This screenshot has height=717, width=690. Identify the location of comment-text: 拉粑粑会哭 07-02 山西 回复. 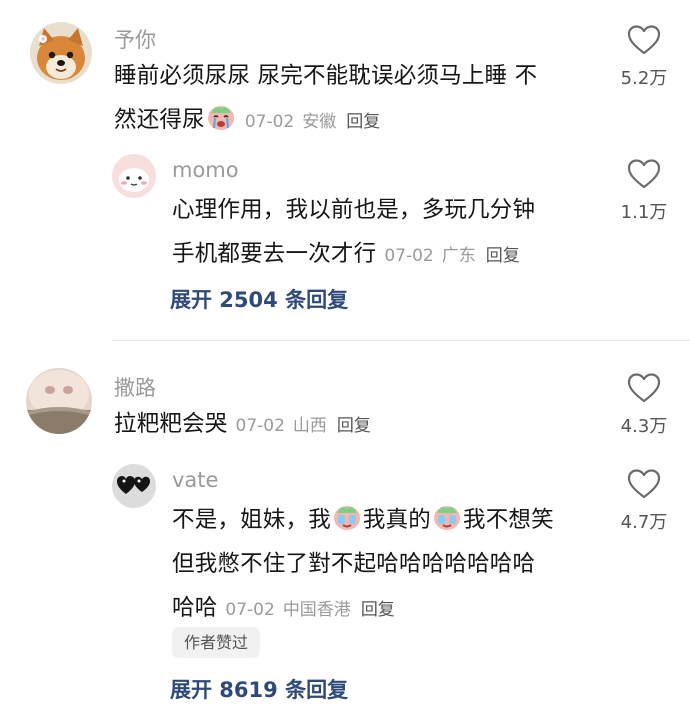
(359, 425).